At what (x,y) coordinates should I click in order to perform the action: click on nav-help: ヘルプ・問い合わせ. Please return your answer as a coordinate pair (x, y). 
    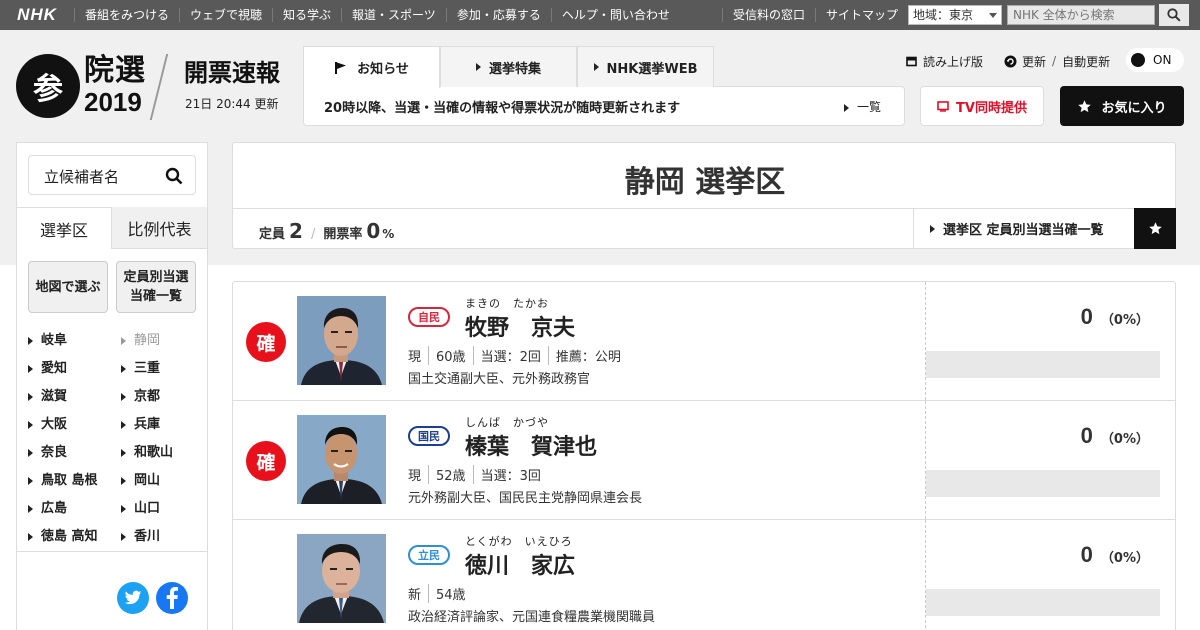
    Looking at the image, I should click on (615, 15).